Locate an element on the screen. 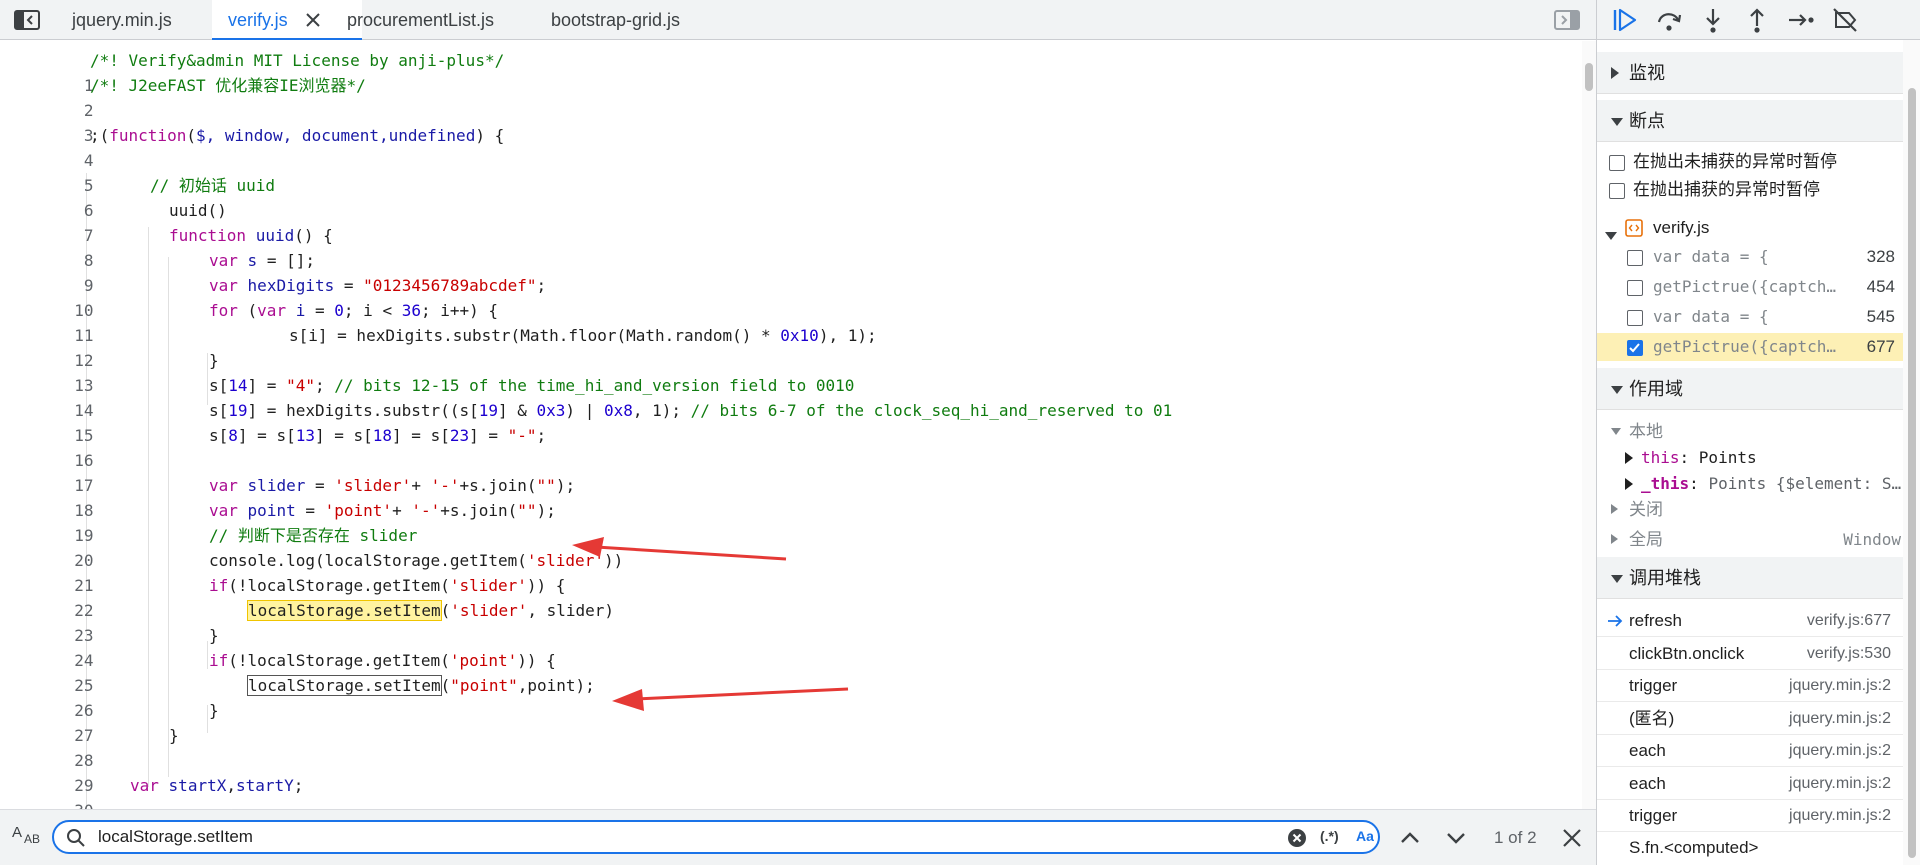 This screenshot has width=1920, height=865. tab-label: jquery.min.js is located at coordinates (122, 20).